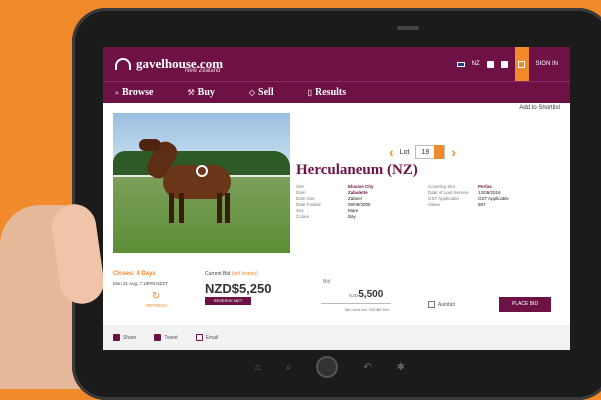 Image resolution: width=601 pixels, height=400 pixels. What do you see at coordinates (354, 295) in the screenshot?
I see `bid-currency: NZD` at bounding box center [354, 295].